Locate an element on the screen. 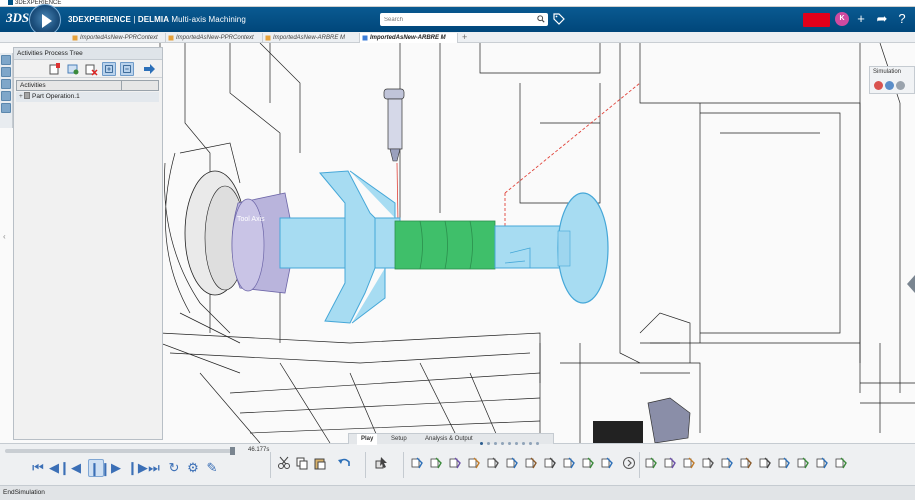 The height and width of the screenshot is (500, 915). toolpath-icon is located at coordinates (569, 463).